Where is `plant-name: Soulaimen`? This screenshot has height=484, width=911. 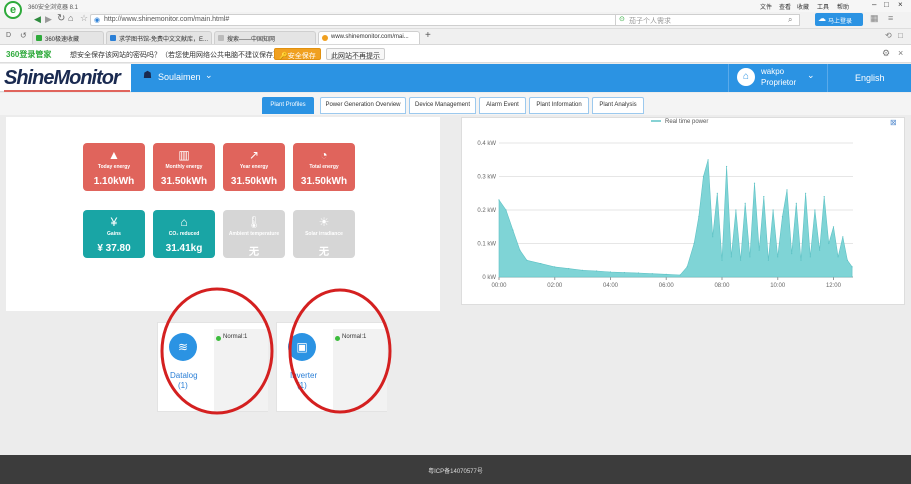
plant-name: Soulaimen is located at coordinates (179, 77).